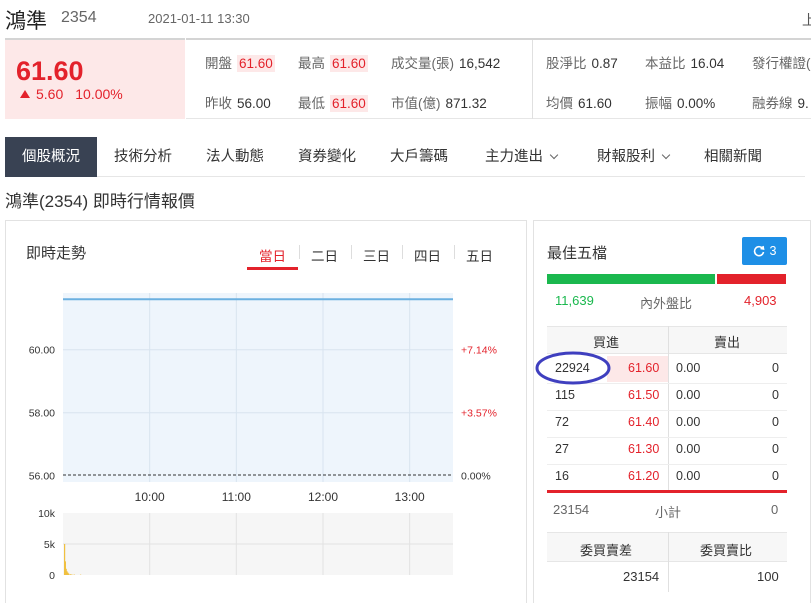 The height and width of the screenshot is (603, 811). I want to click on x-tick-label: 13:00, so click(410, 497).